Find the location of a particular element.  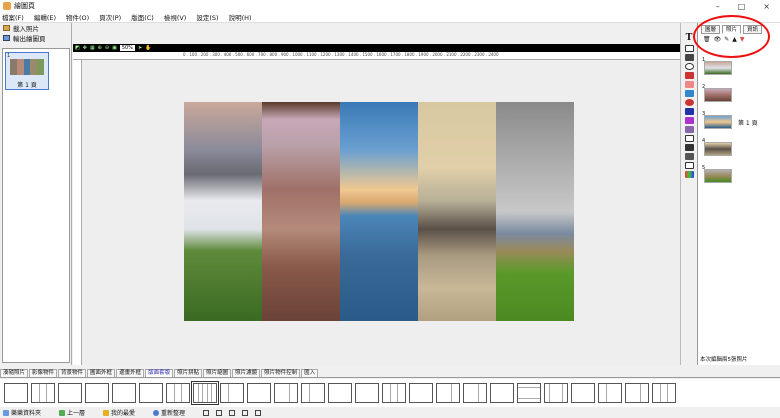

view-details-icon is located at coordinates (258, 412).